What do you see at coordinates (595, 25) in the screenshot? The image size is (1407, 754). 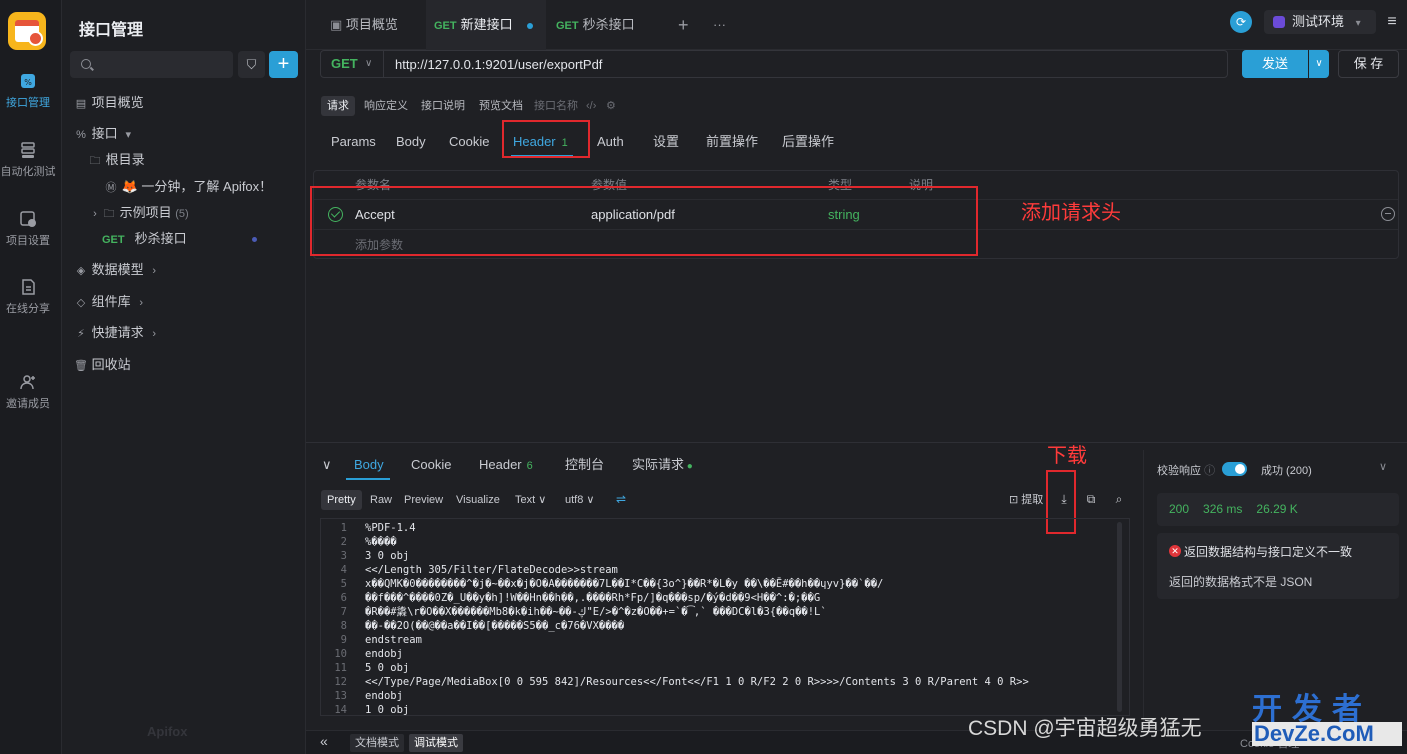 I see `tab-seckill: GET 秒杀接口` at bounding box center [595, 25].